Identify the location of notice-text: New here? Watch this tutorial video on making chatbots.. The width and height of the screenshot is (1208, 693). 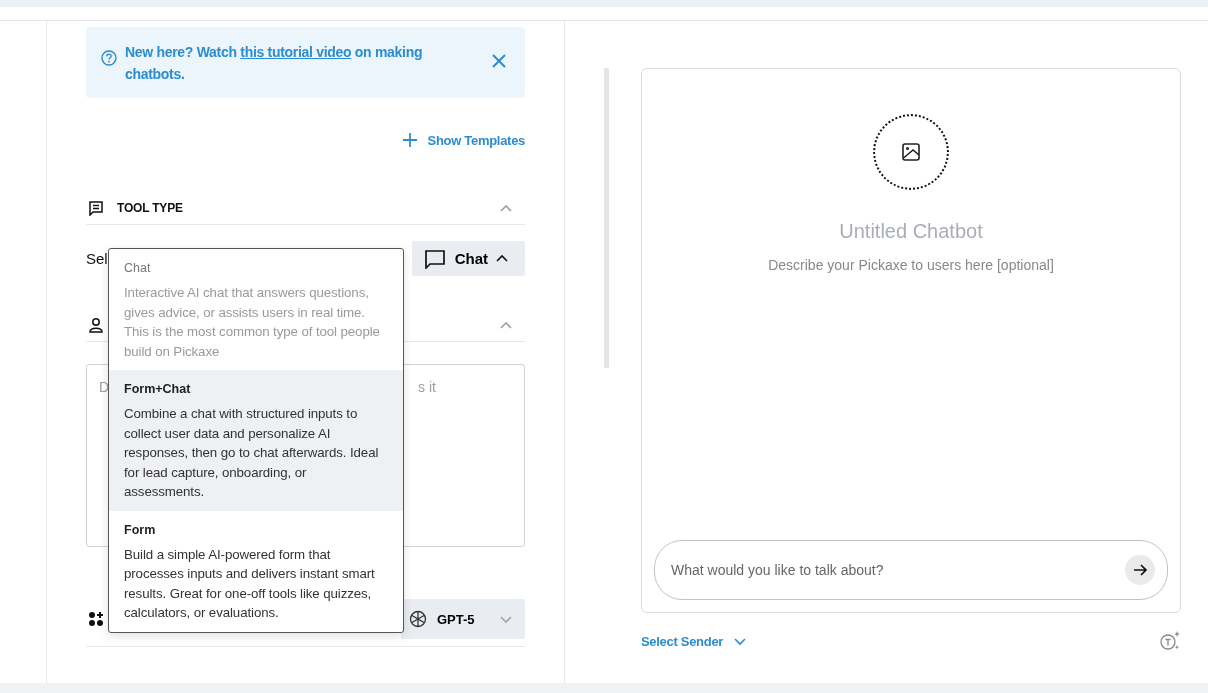
(274, 63).